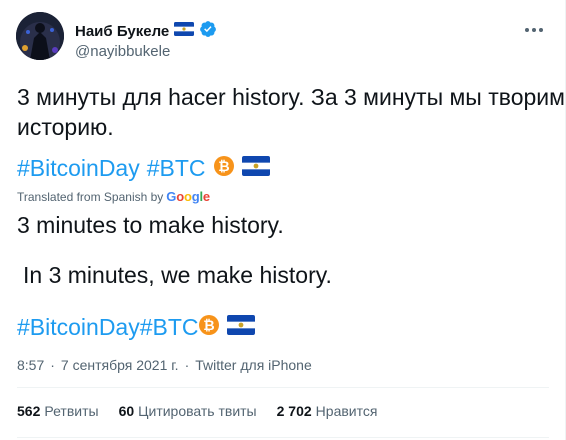 The height and width of the screenshot is (440, 566). I want to click on tweet-source: Twitter для iPhone, so click(253, 365).